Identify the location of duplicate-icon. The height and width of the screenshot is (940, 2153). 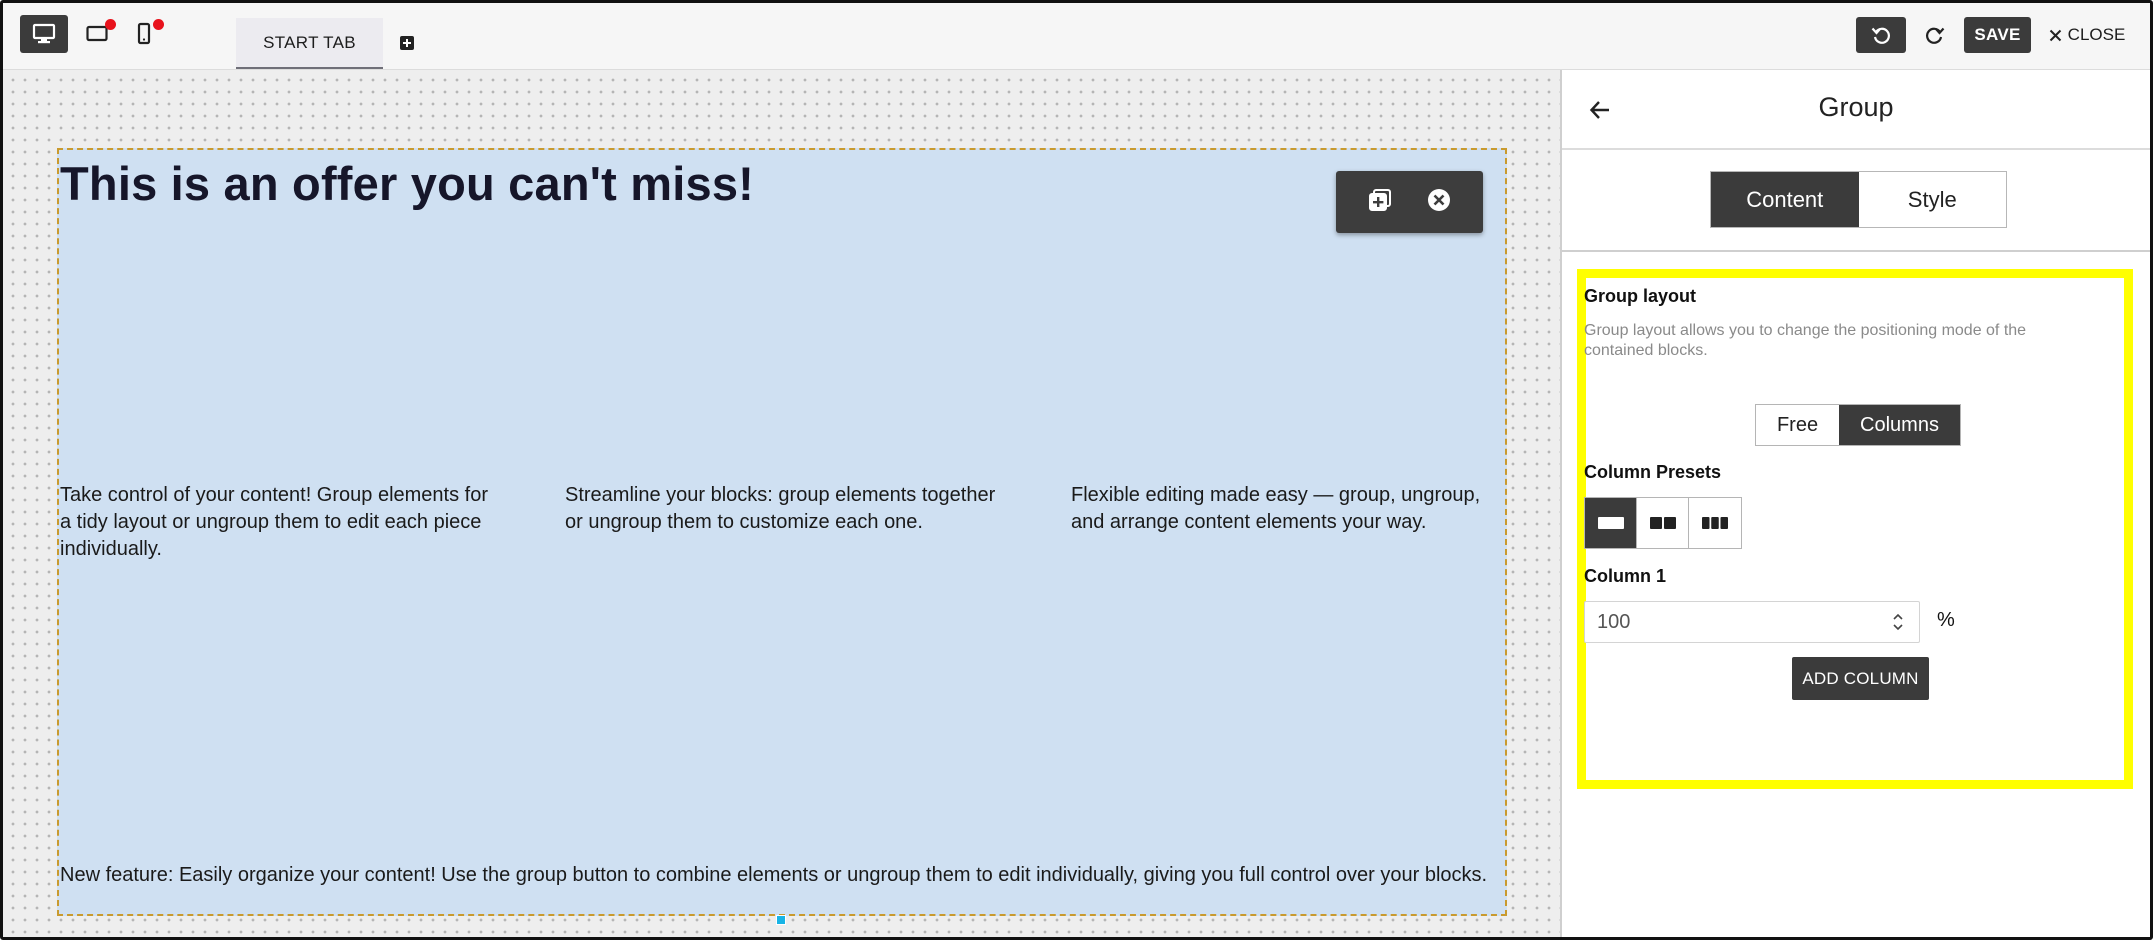
(1379, 199).